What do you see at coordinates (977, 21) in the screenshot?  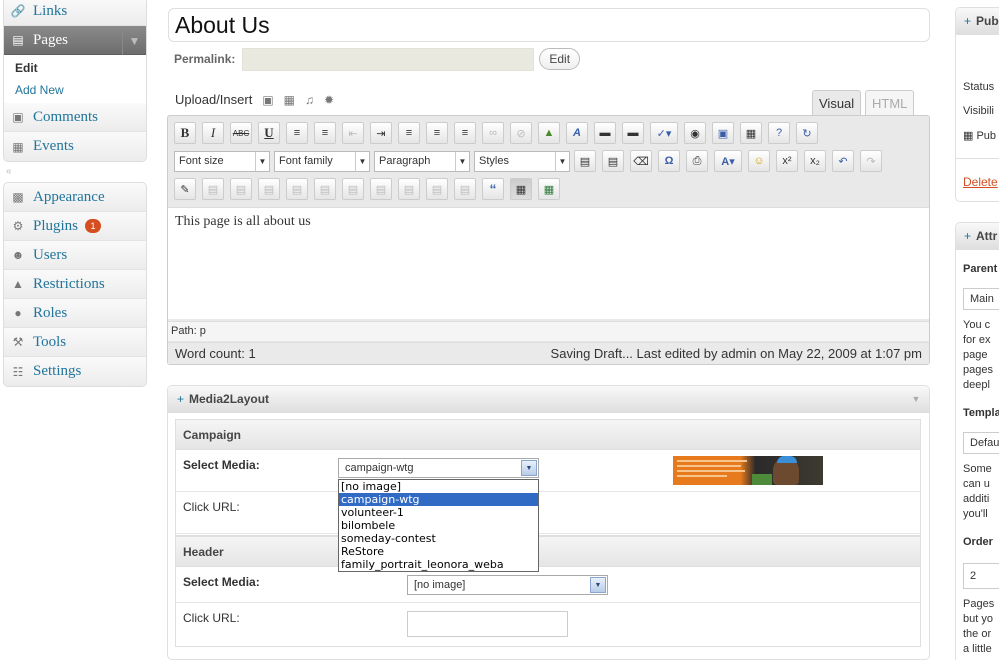 I see `publish-box-header: + Pub` at bounding box center [977, 21].